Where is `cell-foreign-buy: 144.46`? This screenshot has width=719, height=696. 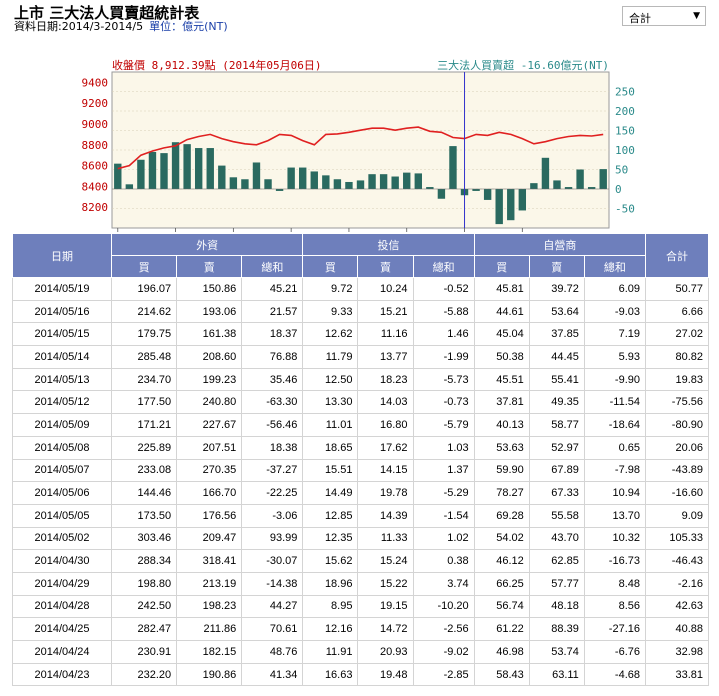
cell-foreign-buy: 144.46 is located at coordinates (144, 493).